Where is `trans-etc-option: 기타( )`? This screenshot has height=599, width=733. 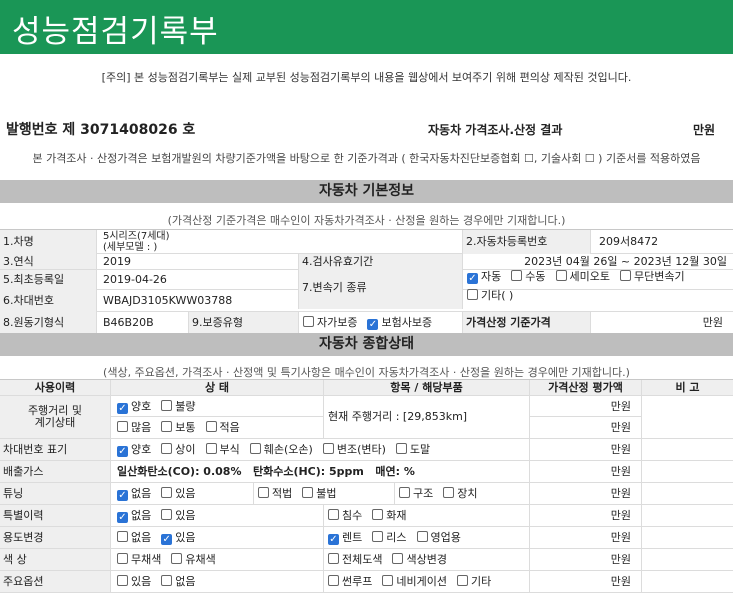
trans-etc-option: 기타( ) is located at coordinates (490, 295).